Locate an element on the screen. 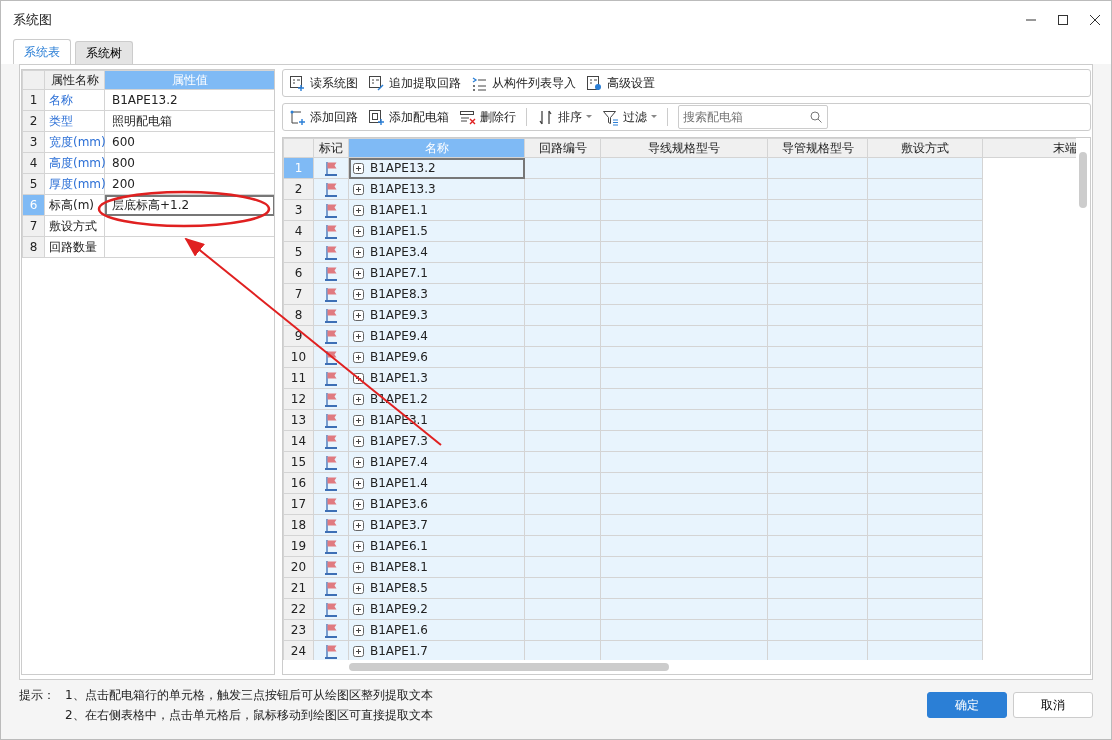 The height and width of the screenshot is (740, 1112). column-header: 属性名称 is located at coordinates (74, 80).